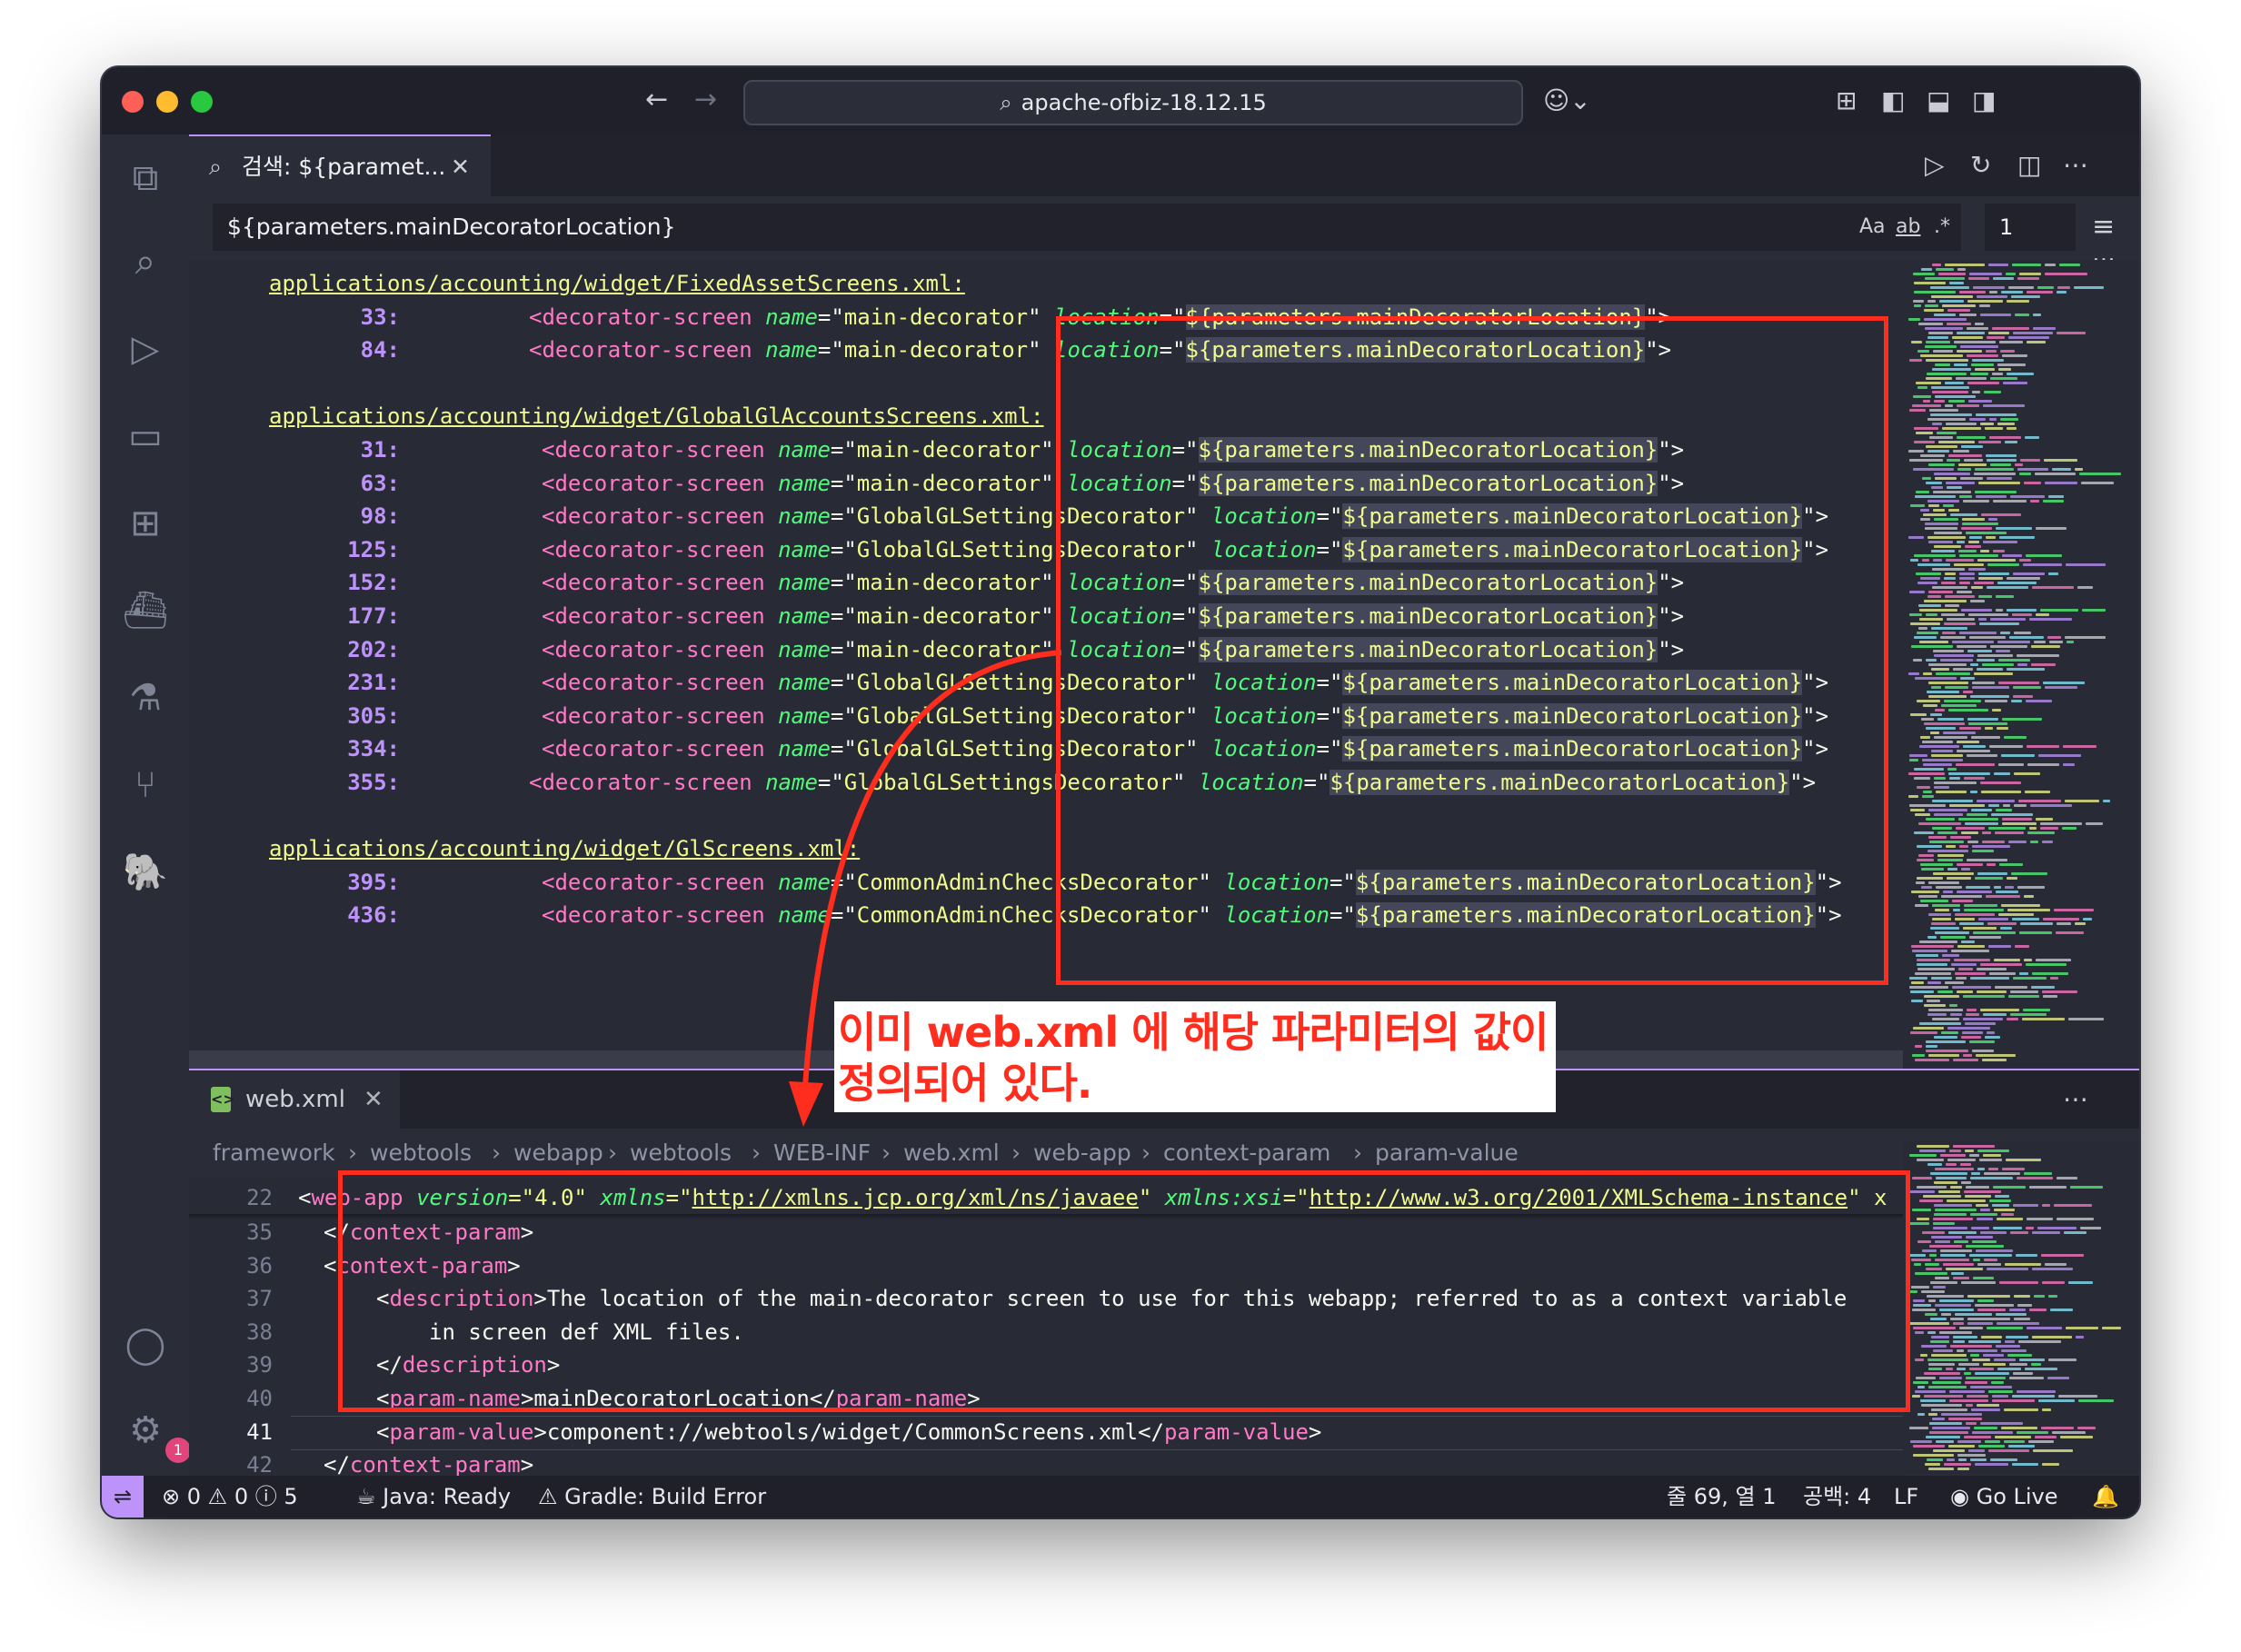 The image size is (2241, 1652). What do you see at coordinates (345, 349) in the screenshot?
I see `result-line-number: 84:` at bounding box center [345, 349].